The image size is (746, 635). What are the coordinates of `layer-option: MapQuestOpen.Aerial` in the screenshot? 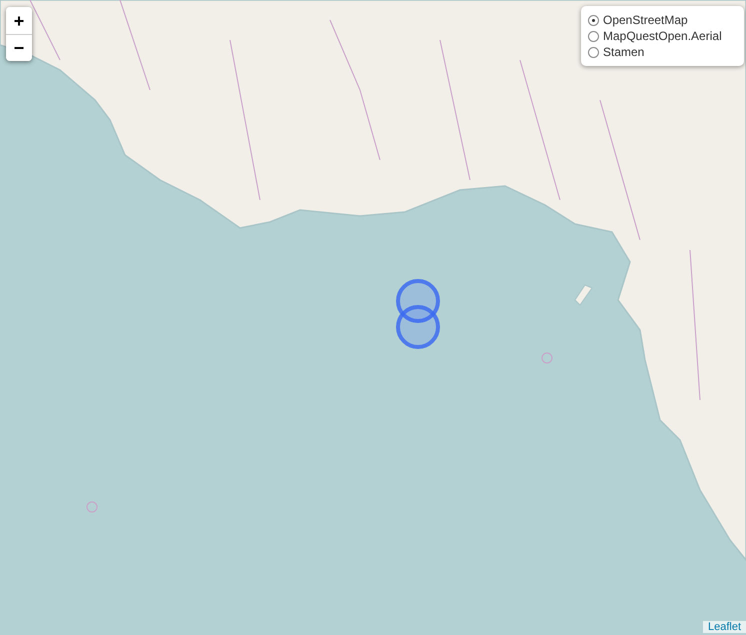 It's located at (662, 36).